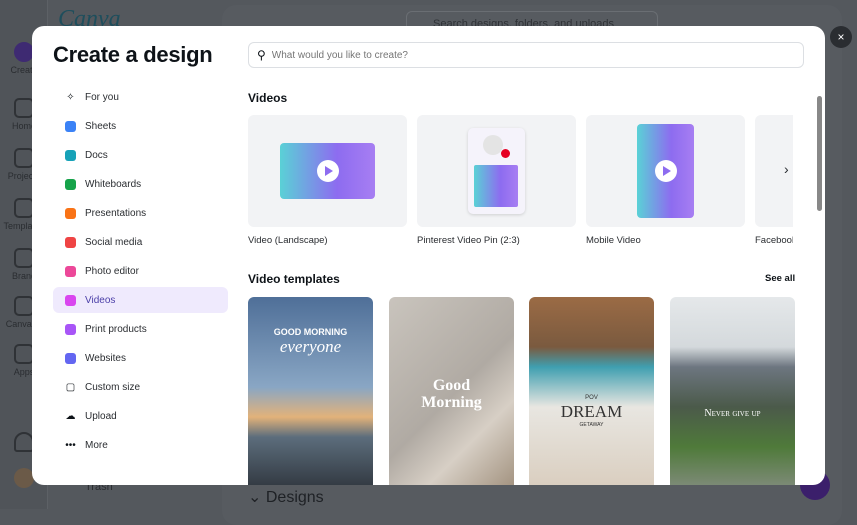 This screenshot has width=857, height=525. What do you see at coordinates (101, 416) in the screenshot?
I see `nav-label: Upload` at bounding box center [101, 416].